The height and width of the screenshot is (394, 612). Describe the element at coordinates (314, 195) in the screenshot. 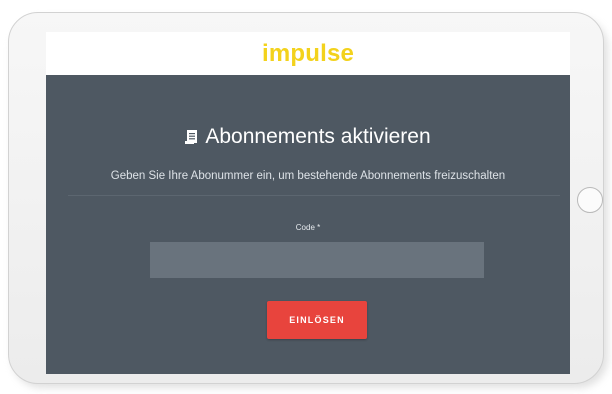

I see `divider` at that location.